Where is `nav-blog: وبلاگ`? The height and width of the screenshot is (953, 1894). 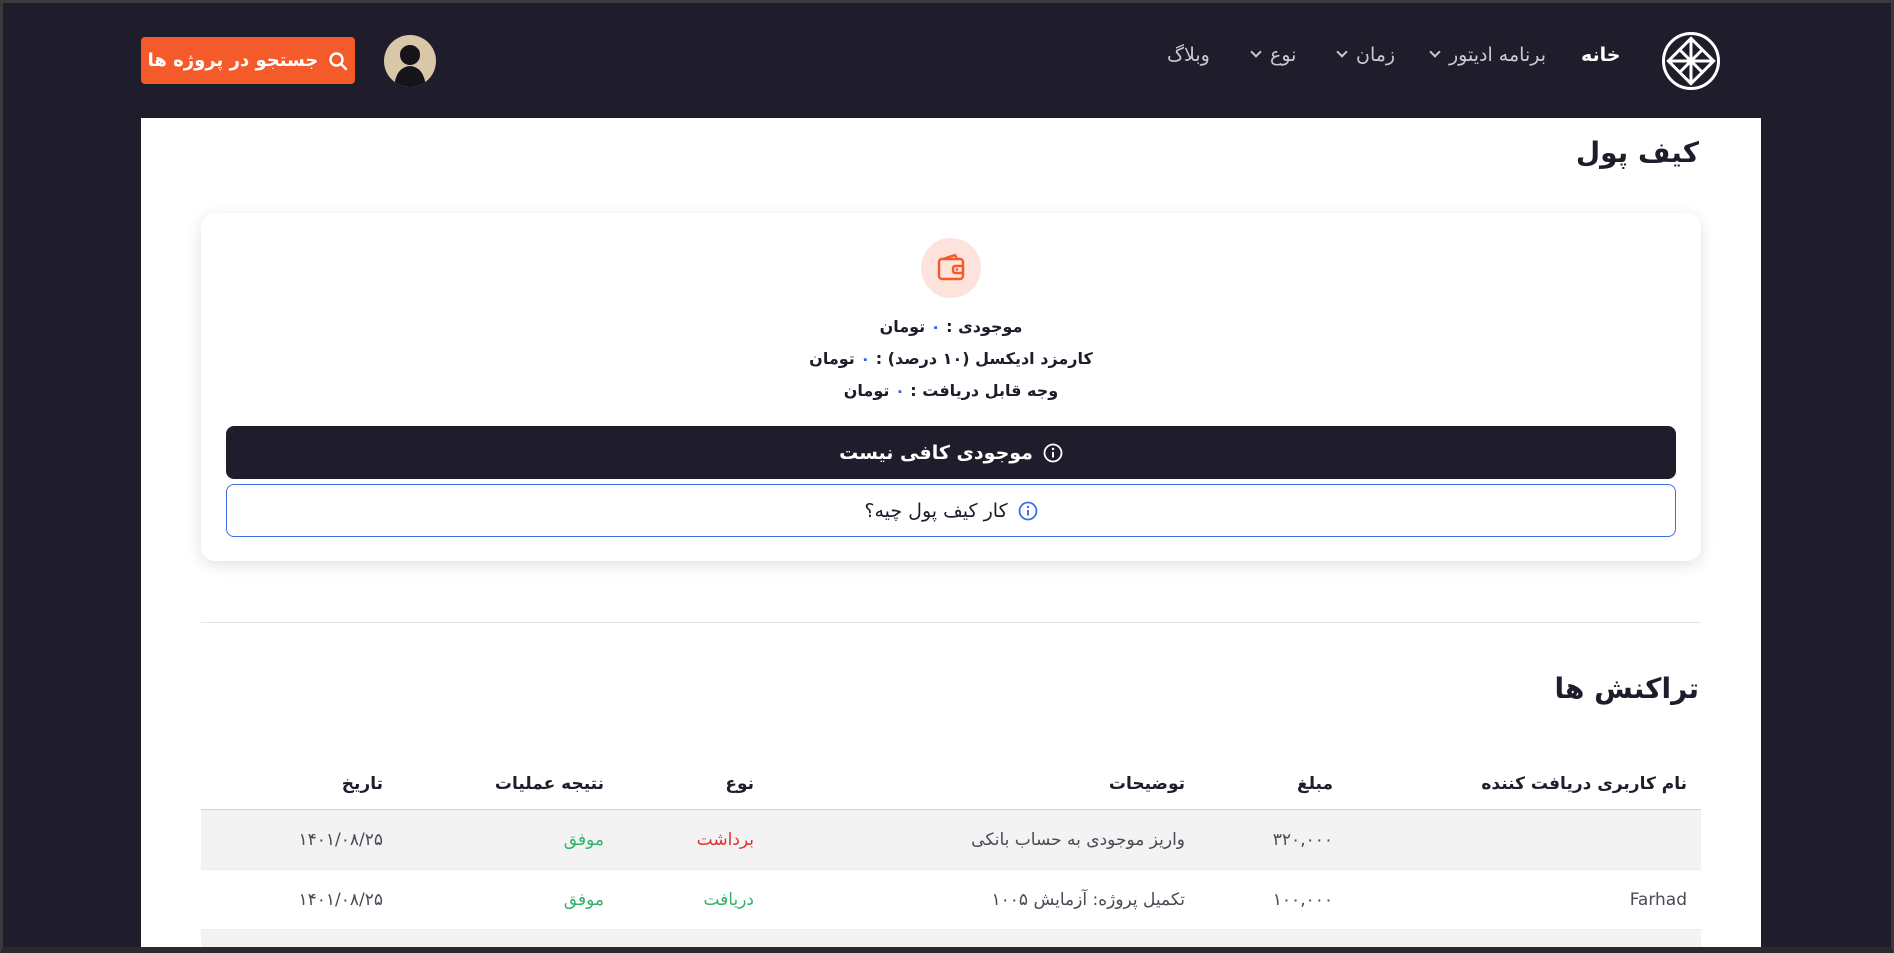
nav-blog: وبلاگ is located at coordinates (1188, 55).